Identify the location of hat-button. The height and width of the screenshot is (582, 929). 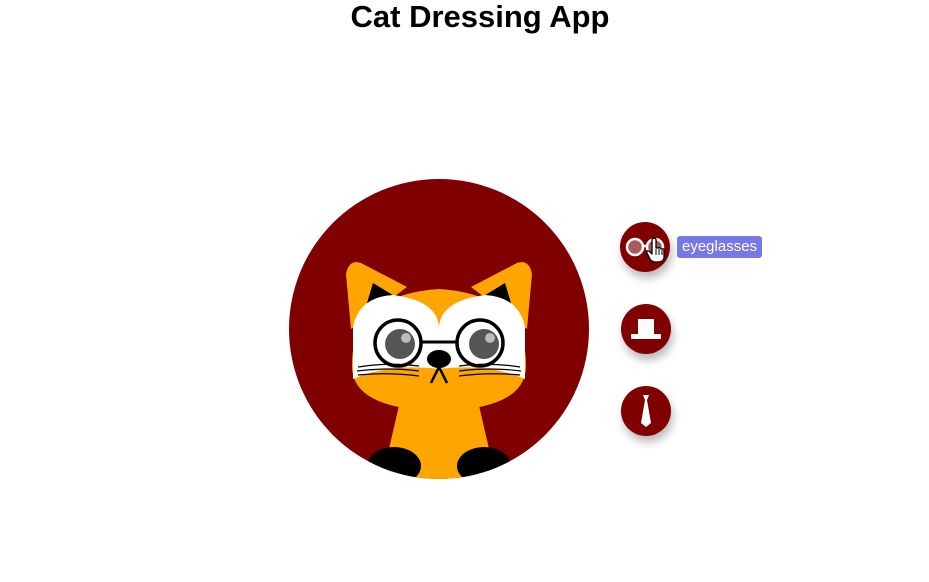
(646, 329).